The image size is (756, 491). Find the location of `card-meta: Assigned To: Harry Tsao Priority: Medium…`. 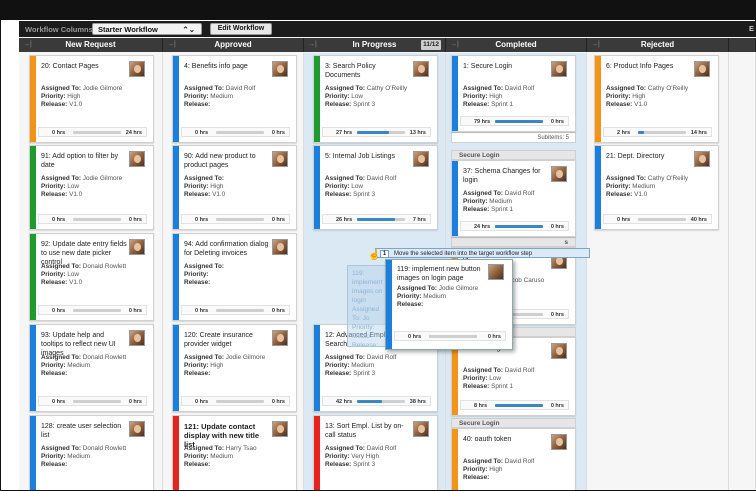

card-meta: Assigned To: Harry Tsao Priority: Medium… is located at coordinates (220, 457).